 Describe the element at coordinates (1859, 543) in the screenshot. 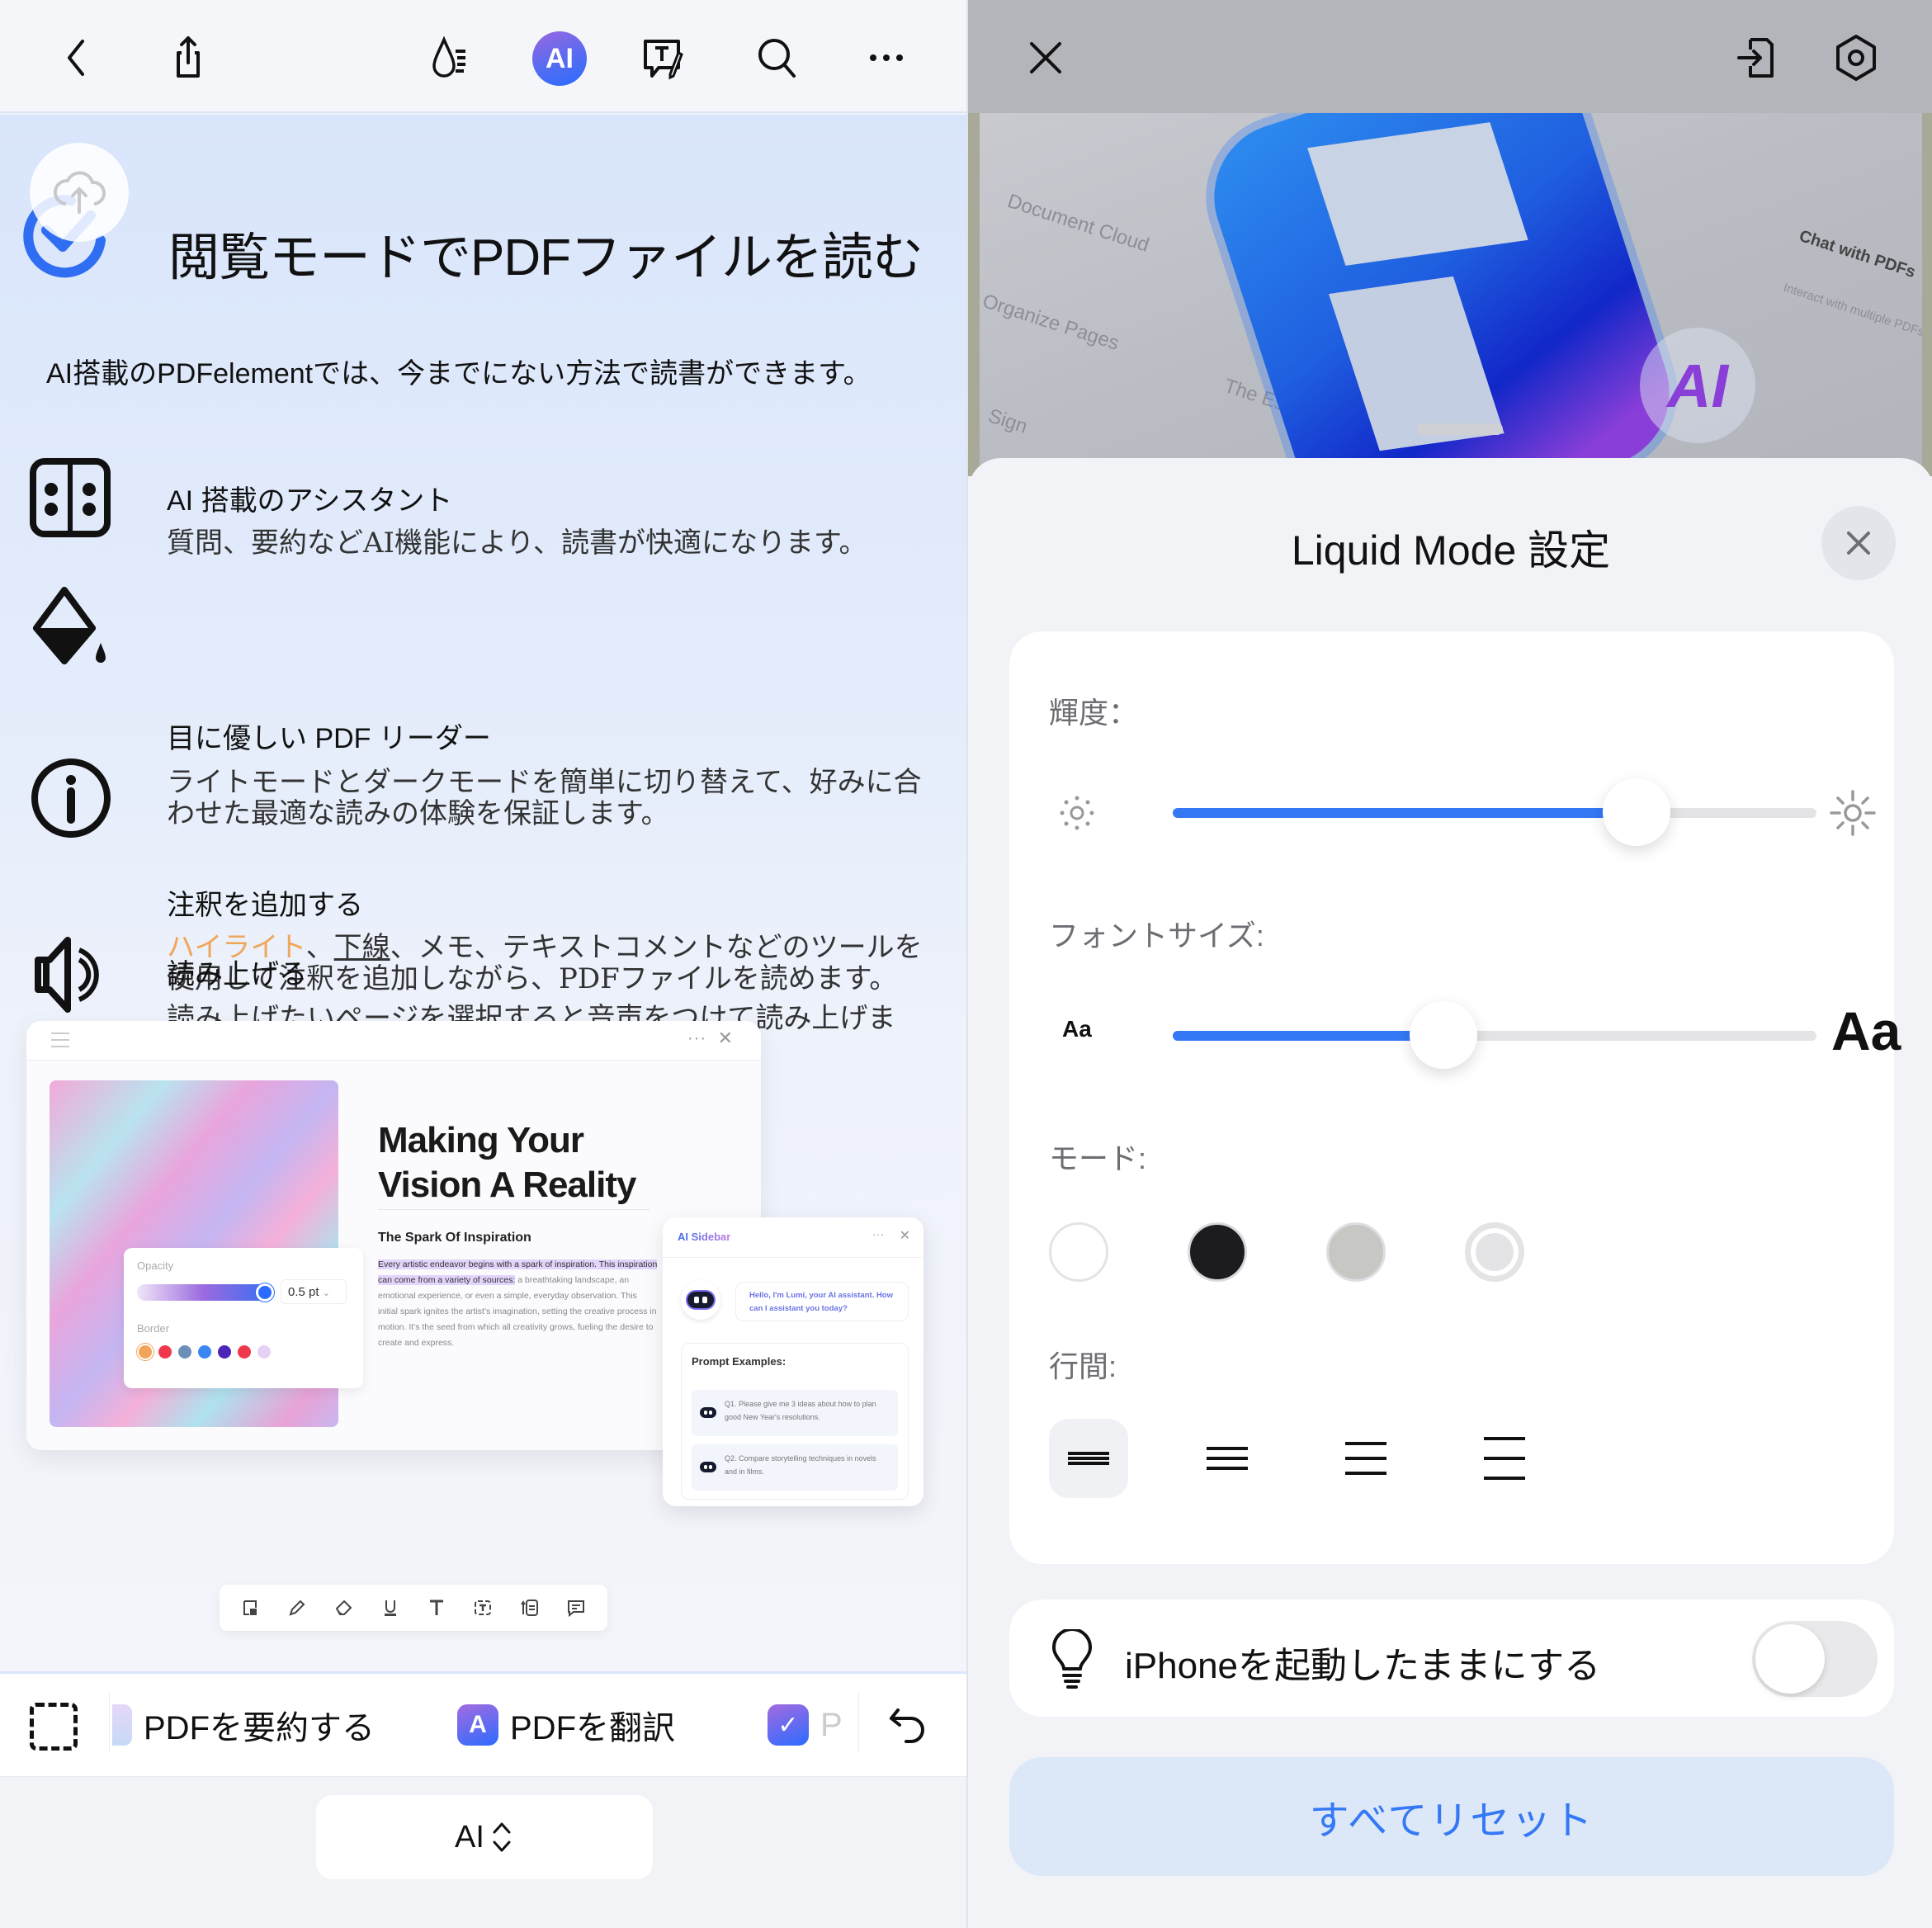

I see `close-sheet-button` at that location.